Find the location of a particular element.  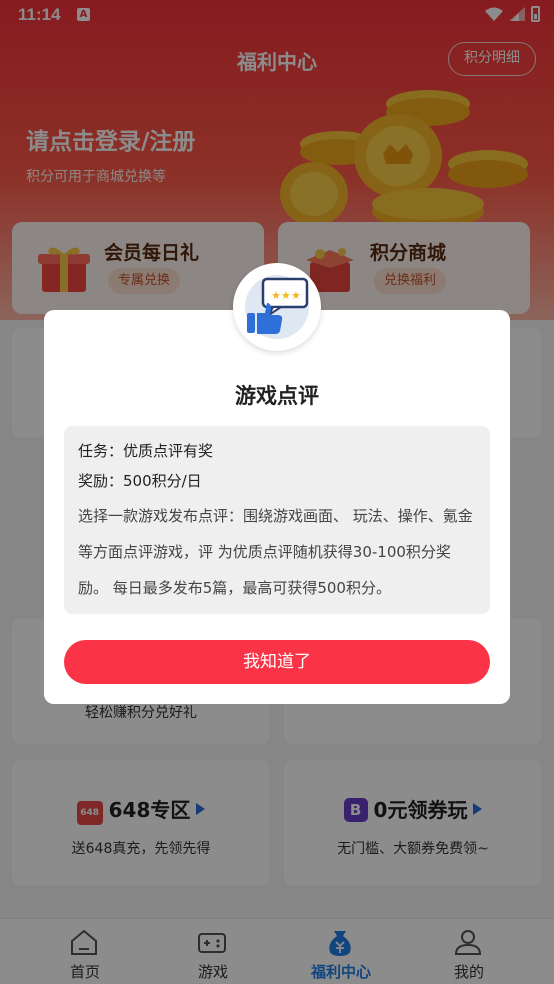

dialog-reward: 奖励：500积分/日 is located at coordinates (140, 481).